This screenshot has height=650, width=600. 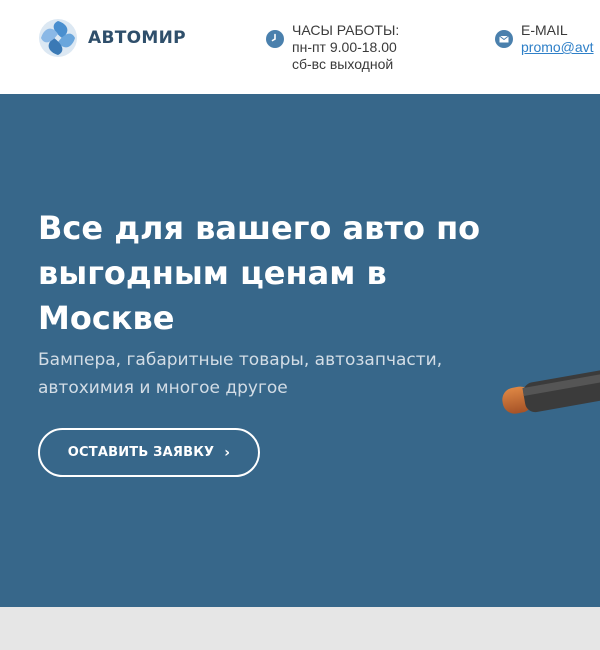 What do you see at coordinates (227, 452) in the screenshot?
I see `chevron-right-icon: ›` at bounding box center [227, 452].